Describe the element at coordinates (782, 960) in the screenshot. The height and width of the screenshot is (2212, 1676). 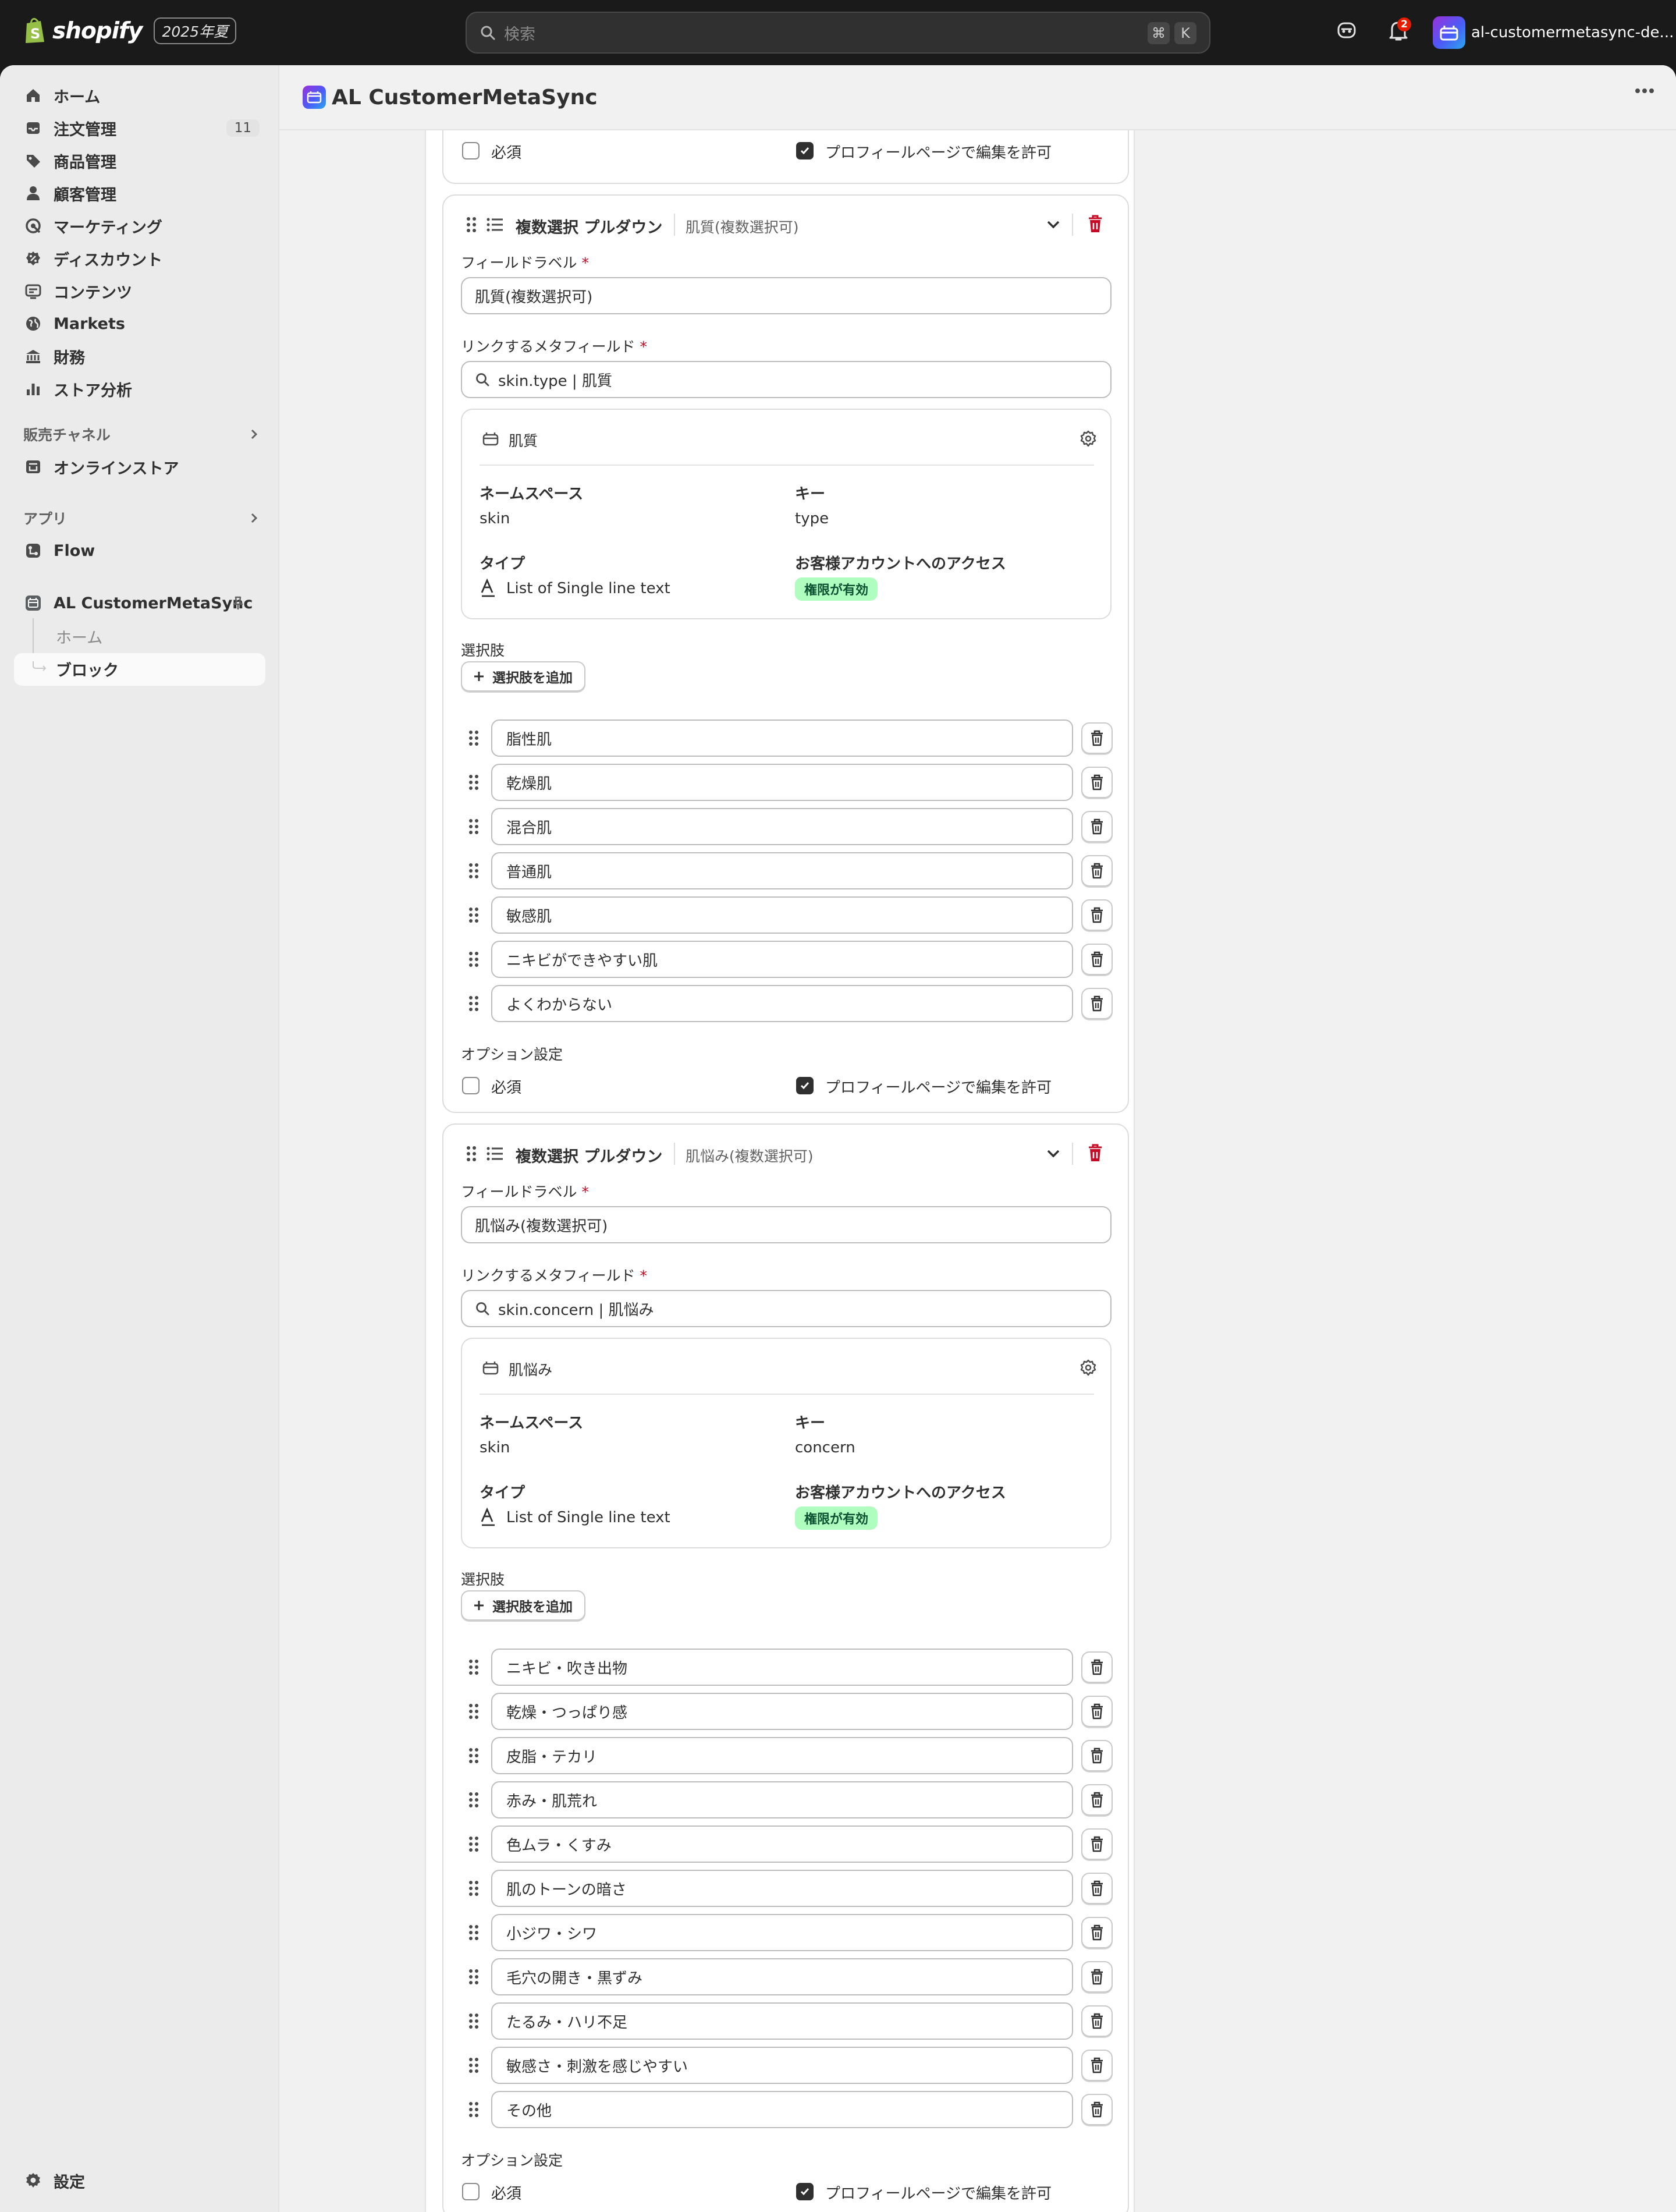
I see `choice-input: ニキビができやすい肌` at that location.